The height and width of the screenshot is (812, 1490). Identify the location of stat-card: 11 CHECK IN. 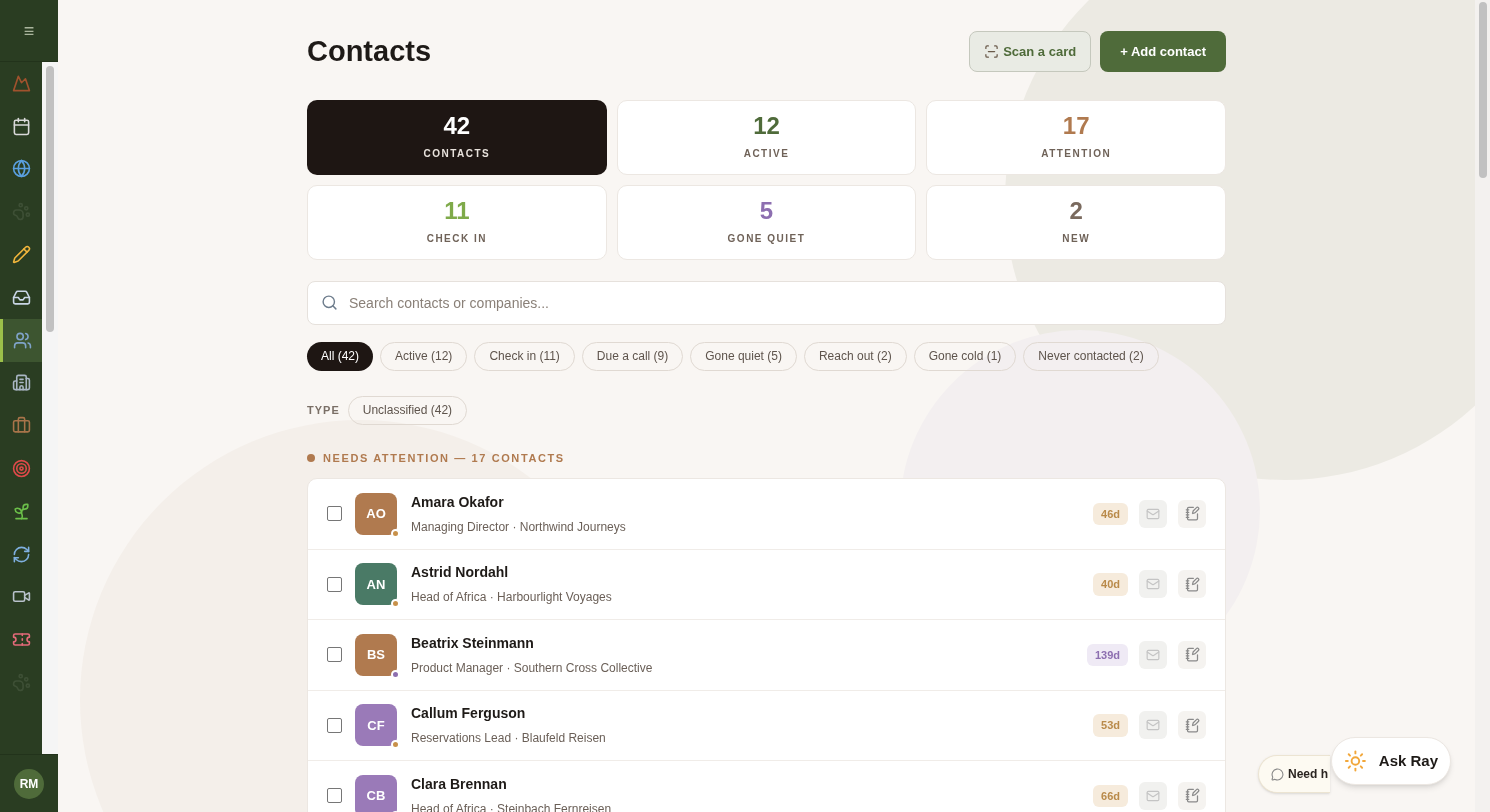
(457, 222).